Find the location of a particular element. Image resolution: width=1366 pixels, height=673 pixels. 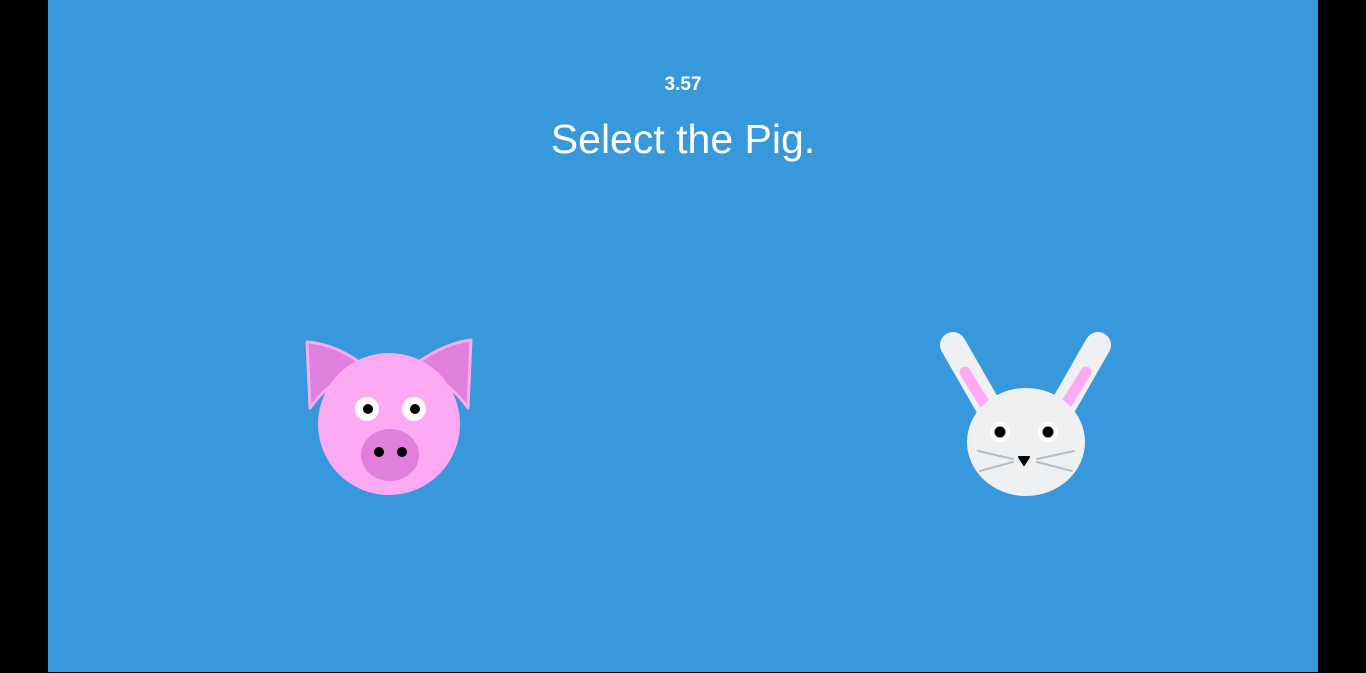

bunny-left-pupil is located at coordinates (1000, 432).